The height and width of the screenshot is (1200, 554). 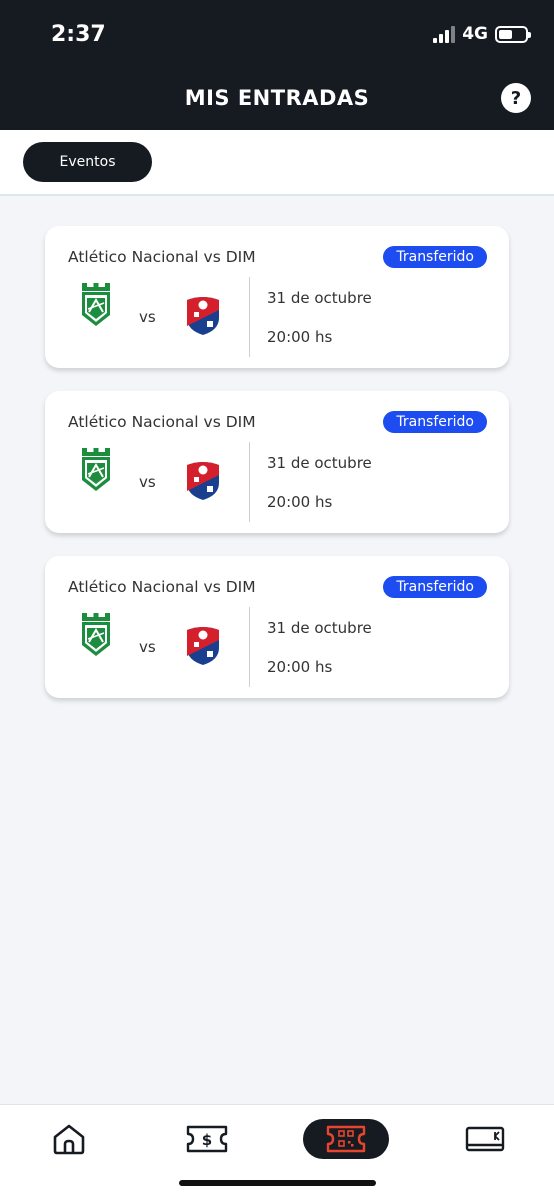 What do you see at coordinates (87, 162) in the screenshot?
I see `filter-events-button: Eventos` at bounding box center [87, 162].